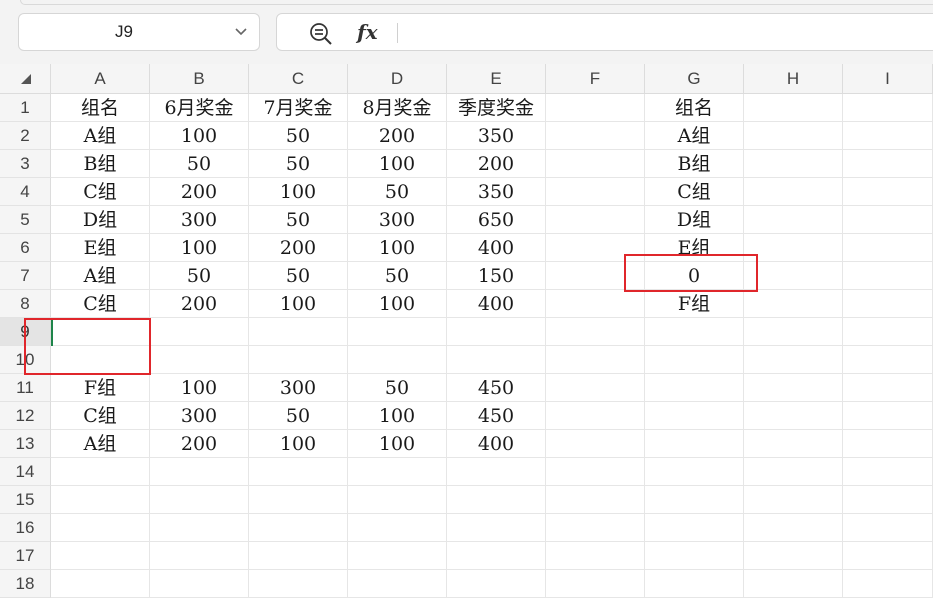 This screenshot has height=599, width=933. Describe the element at coordinates (595, 472) in the screenshot. I see `cell-f14` at that location.